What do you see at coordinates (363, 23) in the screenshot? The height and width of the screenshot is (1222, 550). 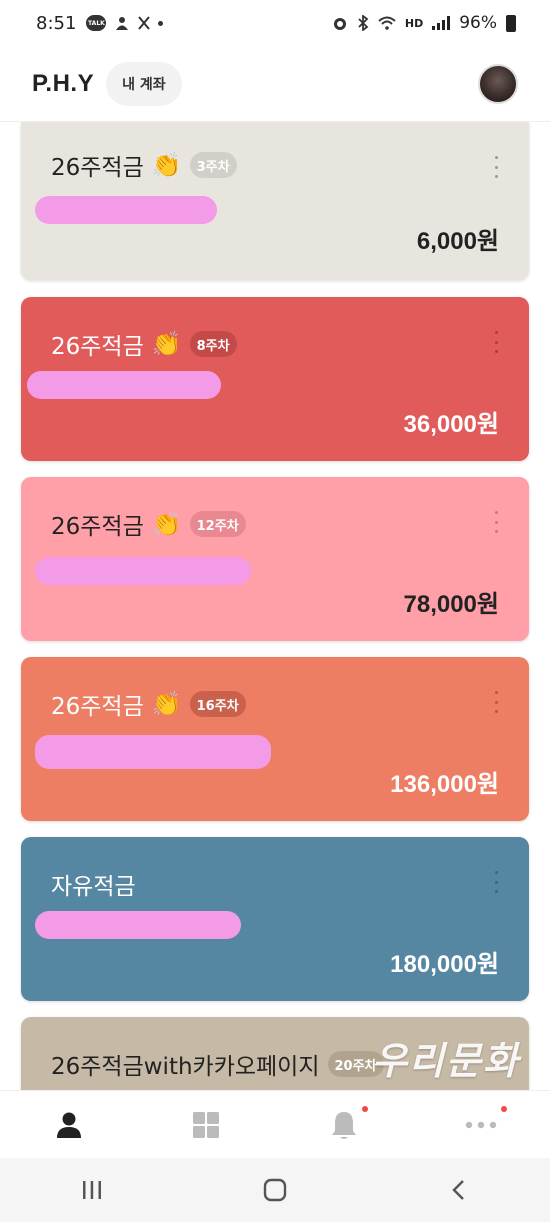 I see `bluetooth-icon` at bounding box center [363, 23].